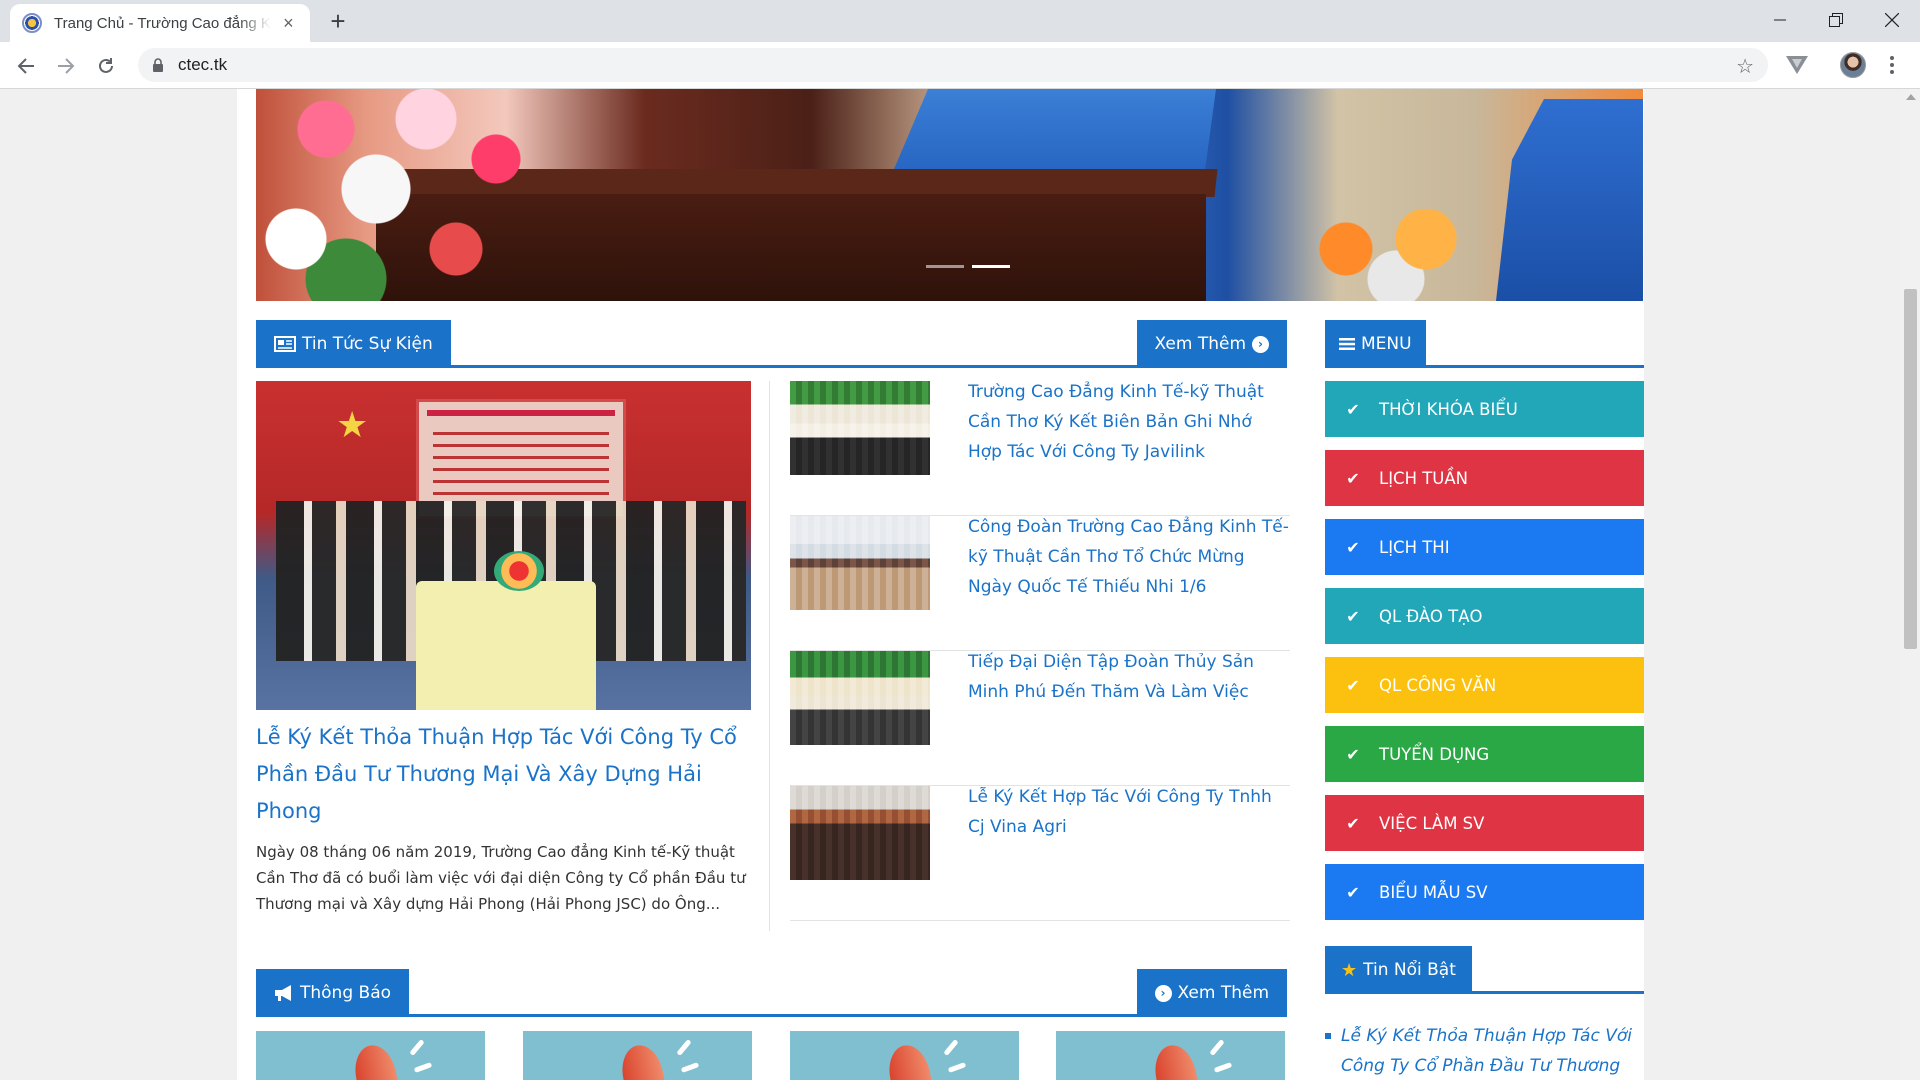 The image size is (1920, 1080). I want to click on extension-shield-icon, so click(1797, 64).